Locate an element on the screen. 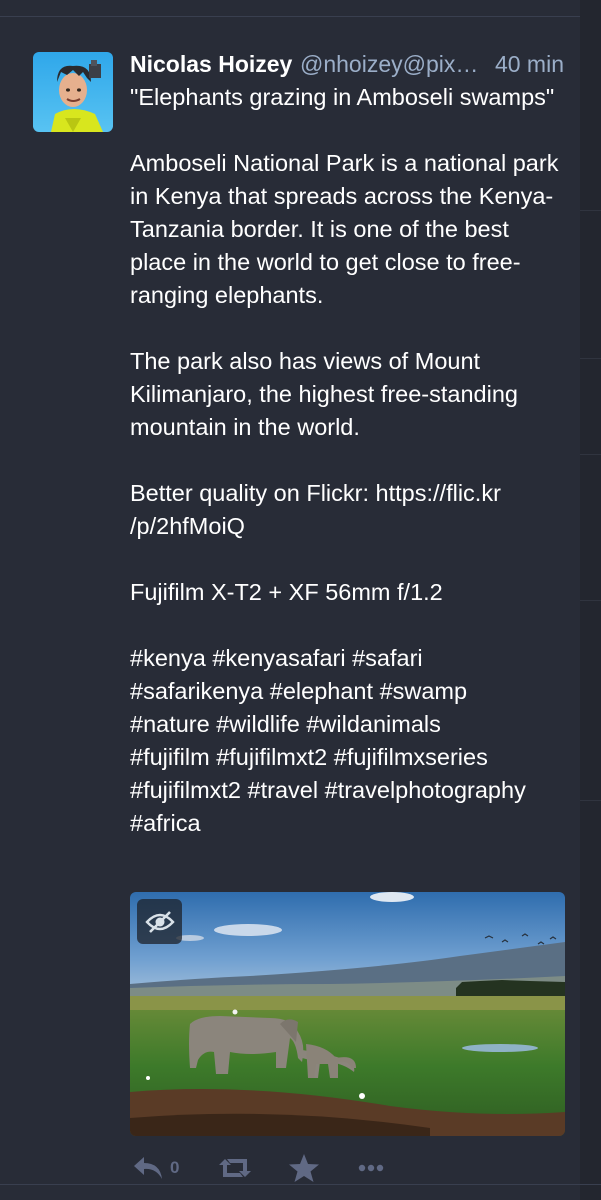 This screenshot has width=601, height=1200. status-paragraph: "Elephants grazing in Amboseli swamps" is located at coordinates (342, 97).